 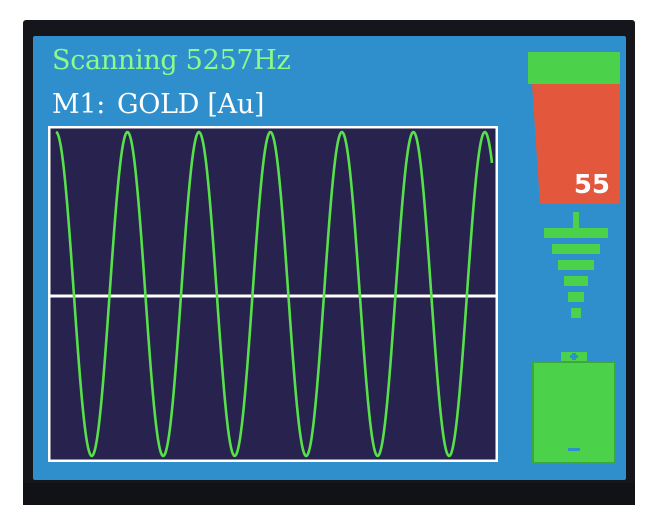 What do you see at coordinates (79, 104) in the screenshot?
I see `mode-label: M1:` at bounding box center [79, 104].